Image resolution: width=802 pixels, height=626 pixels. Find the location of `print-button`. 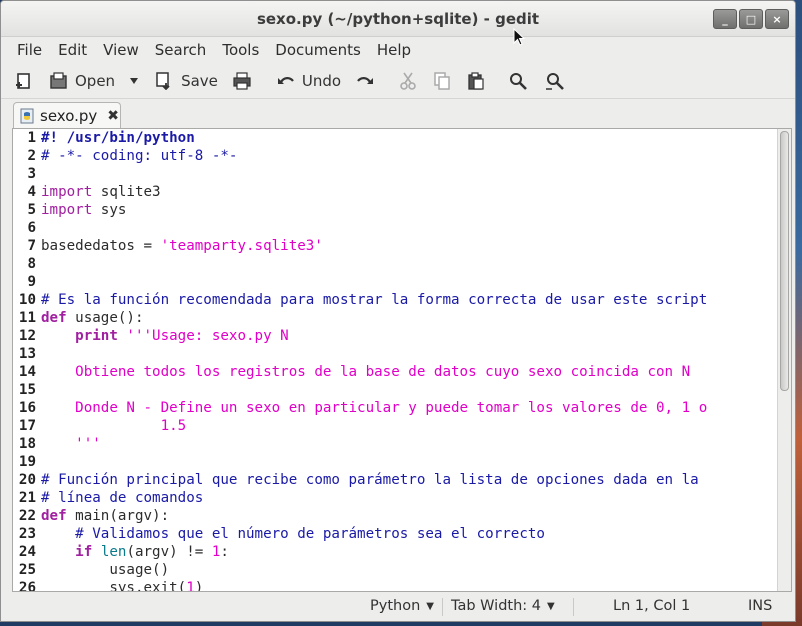

print-button is located at coordinates (242, 80).